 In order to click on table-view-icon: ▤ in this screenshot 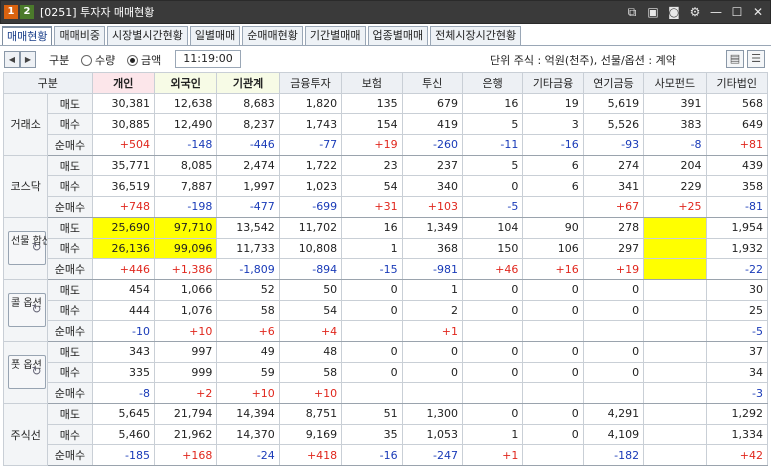, I will do `click(735, 59)`.